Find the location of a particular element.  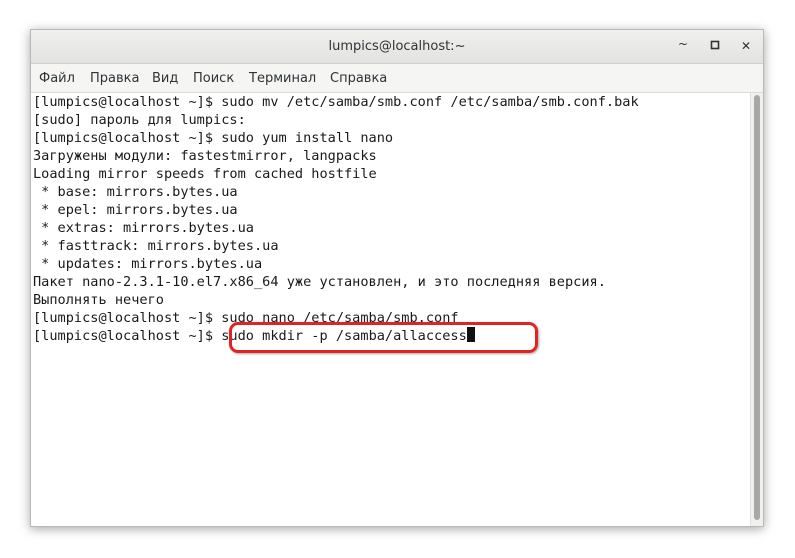

maximize-icon is located at coordinates (715, 46).